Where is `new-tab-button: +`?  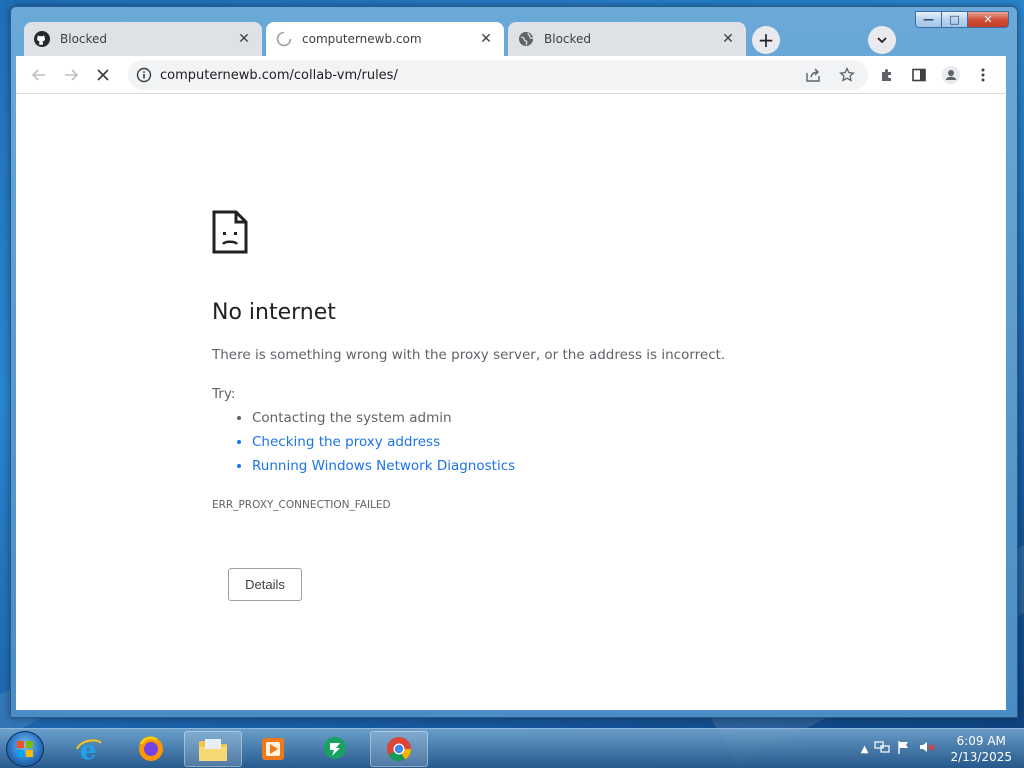 new-tab-button: + is located at coordinates (766, 40).